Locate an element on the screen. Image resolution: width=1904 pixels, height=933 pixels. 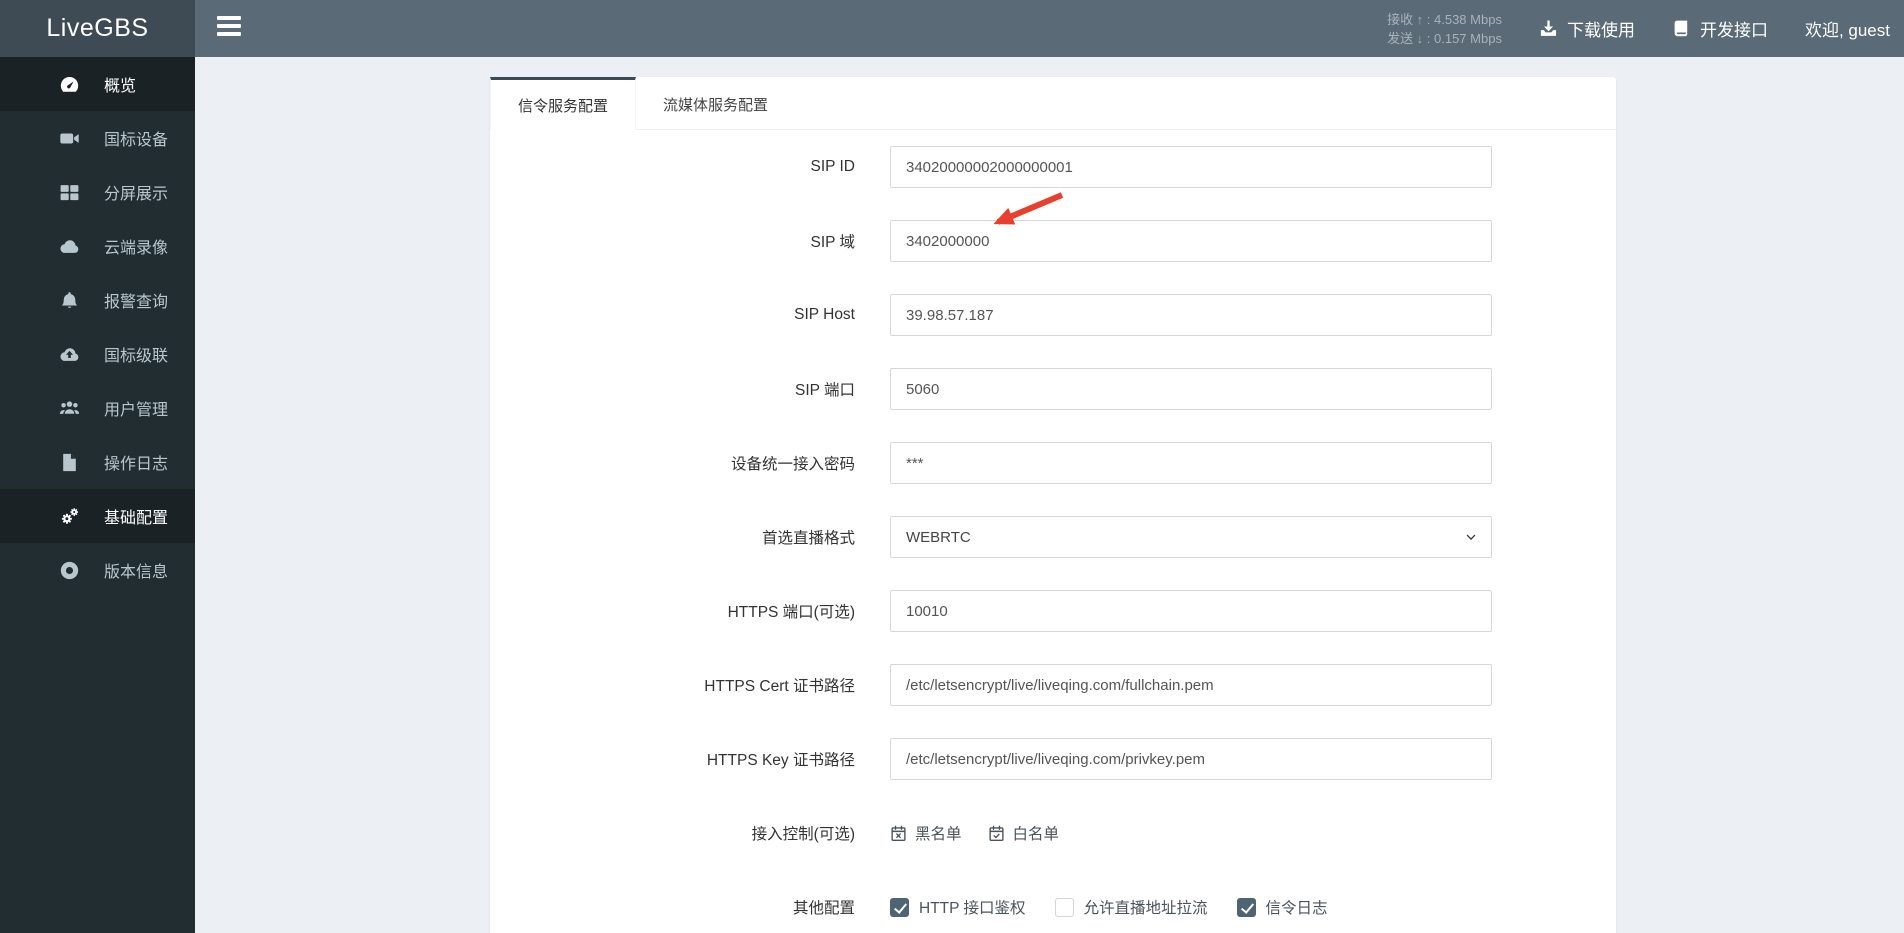
sidebar-item-file: 操作日志 is located at coordinates (97, 462).